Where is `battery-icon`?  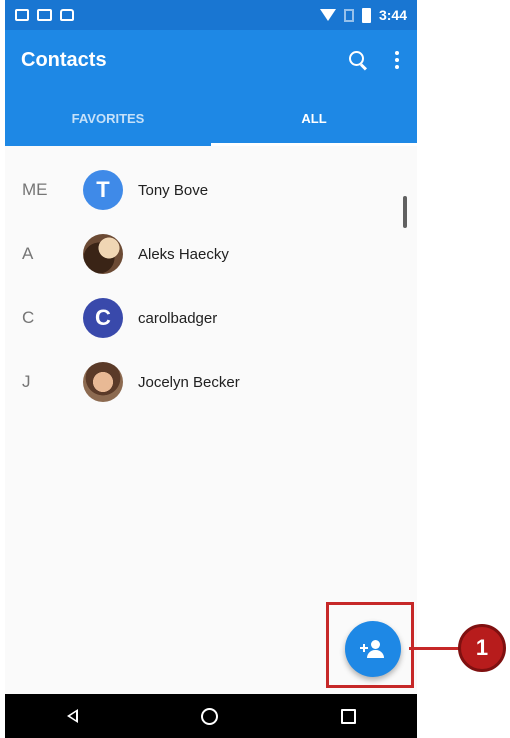
battery-icon is located at coordinates (366, 15).